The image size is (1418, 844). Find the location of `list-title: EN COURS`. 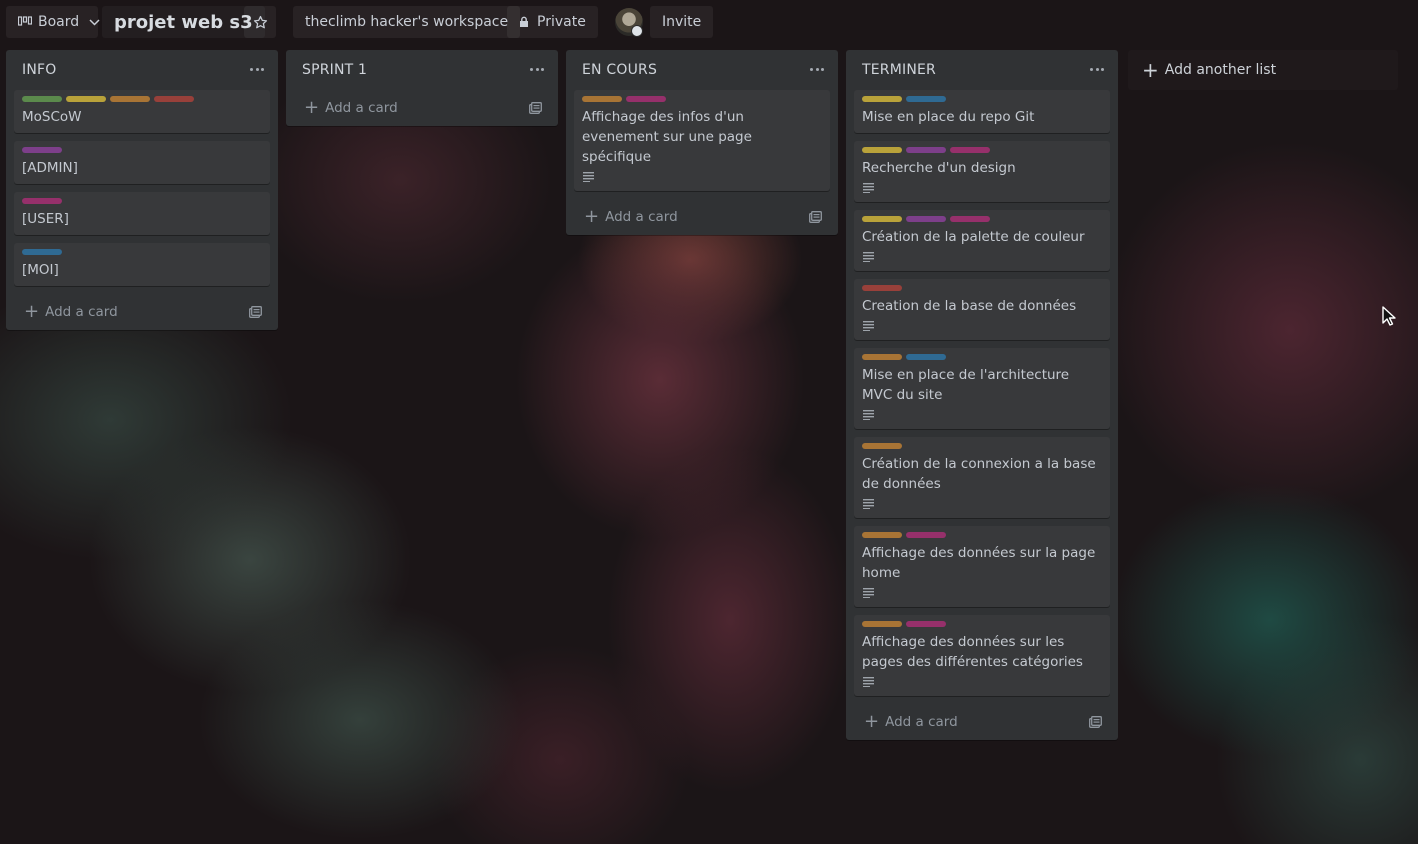

list-title: EN COURS is located at coordinates (619, 70).